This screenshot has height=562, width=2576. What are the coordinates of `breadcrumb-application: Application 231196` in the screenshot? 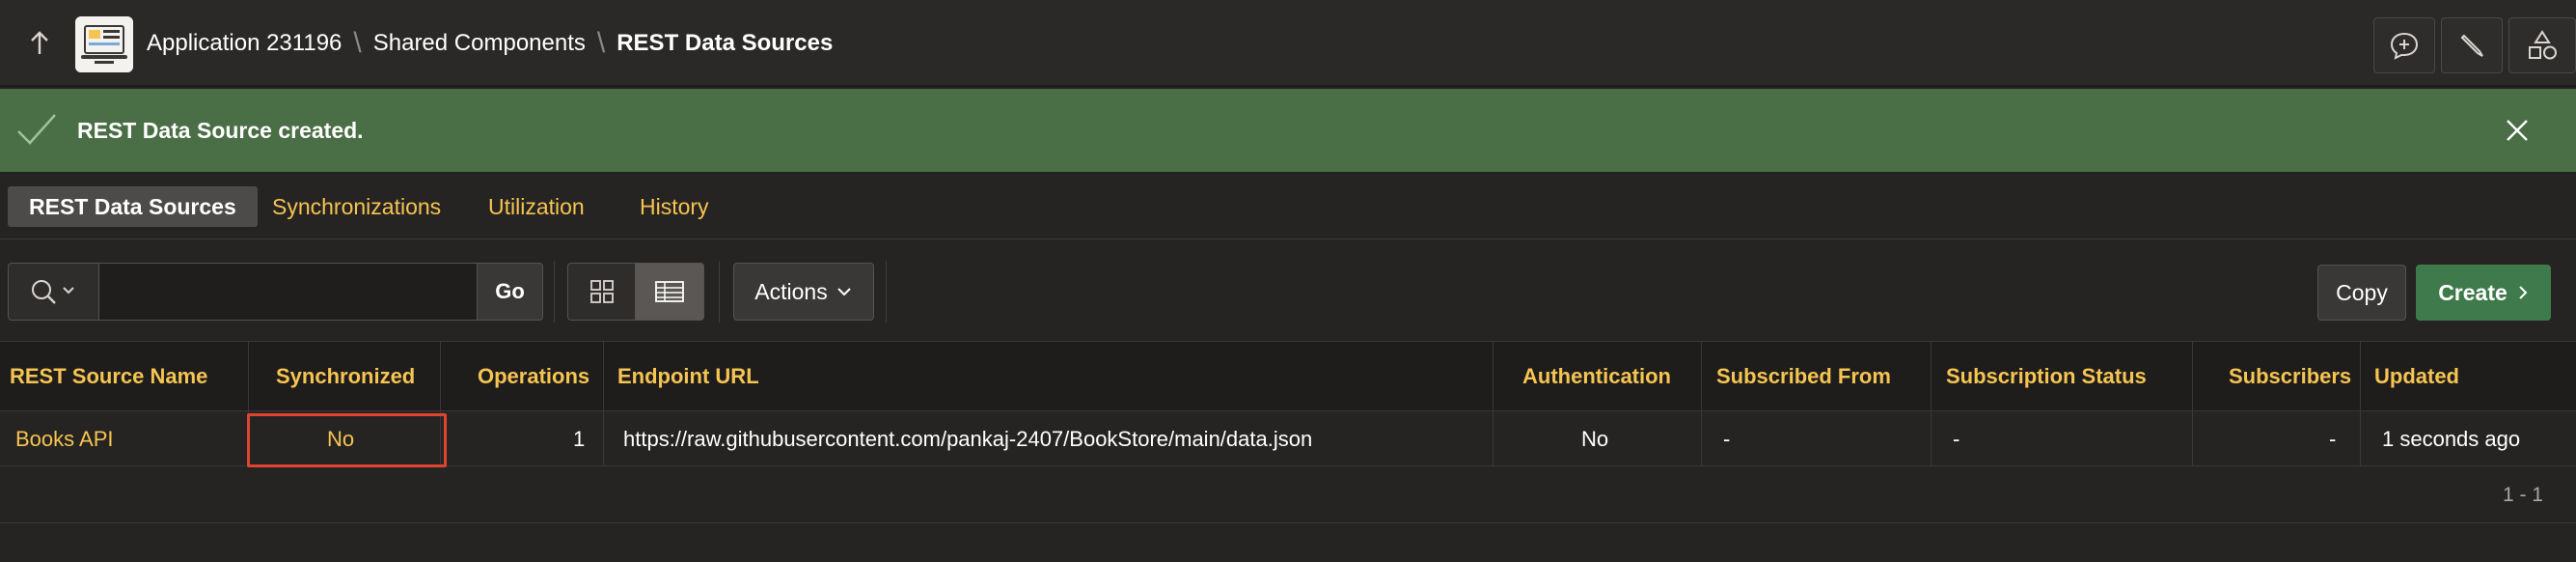 It's located at (245, 44).